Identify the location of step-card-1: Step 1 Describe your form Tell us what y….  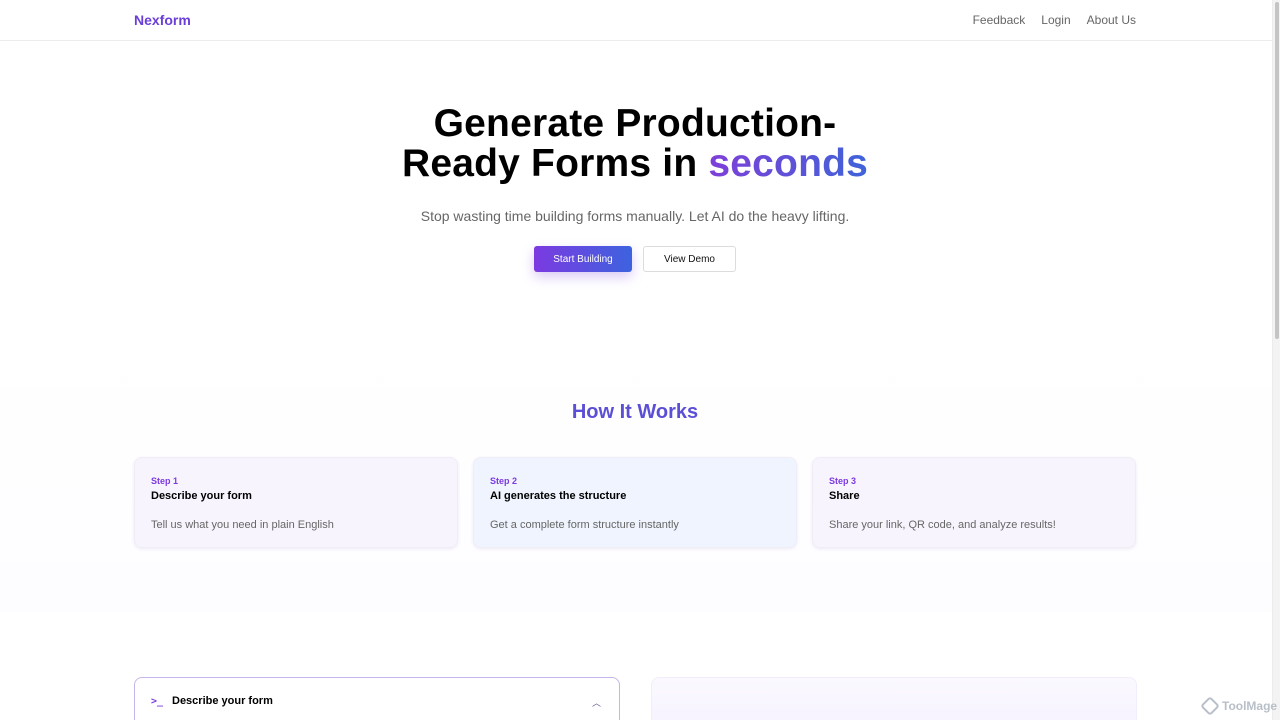
(296, 502).